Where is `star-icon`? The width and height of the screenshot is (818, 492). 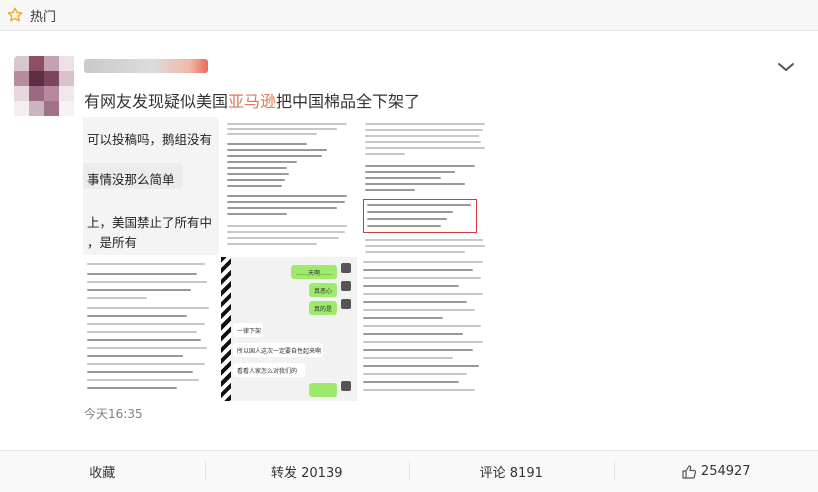
star-icon is located at coordinates (15, 15).